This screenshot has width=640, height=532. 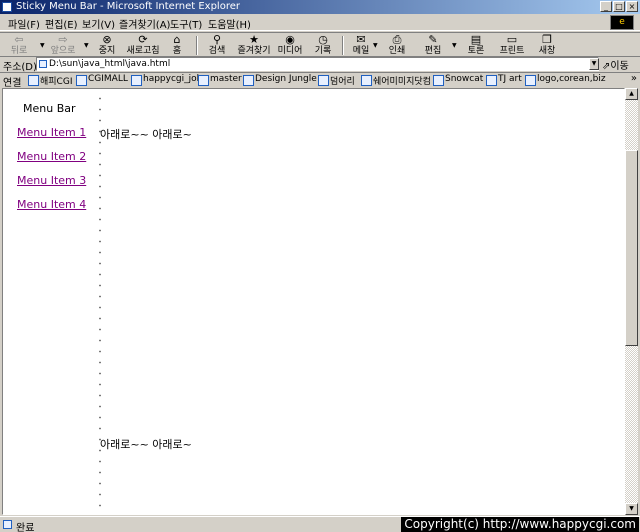 I want to click on address-input: D:\sun\java_html\java.html, so click(x=317, y=64).